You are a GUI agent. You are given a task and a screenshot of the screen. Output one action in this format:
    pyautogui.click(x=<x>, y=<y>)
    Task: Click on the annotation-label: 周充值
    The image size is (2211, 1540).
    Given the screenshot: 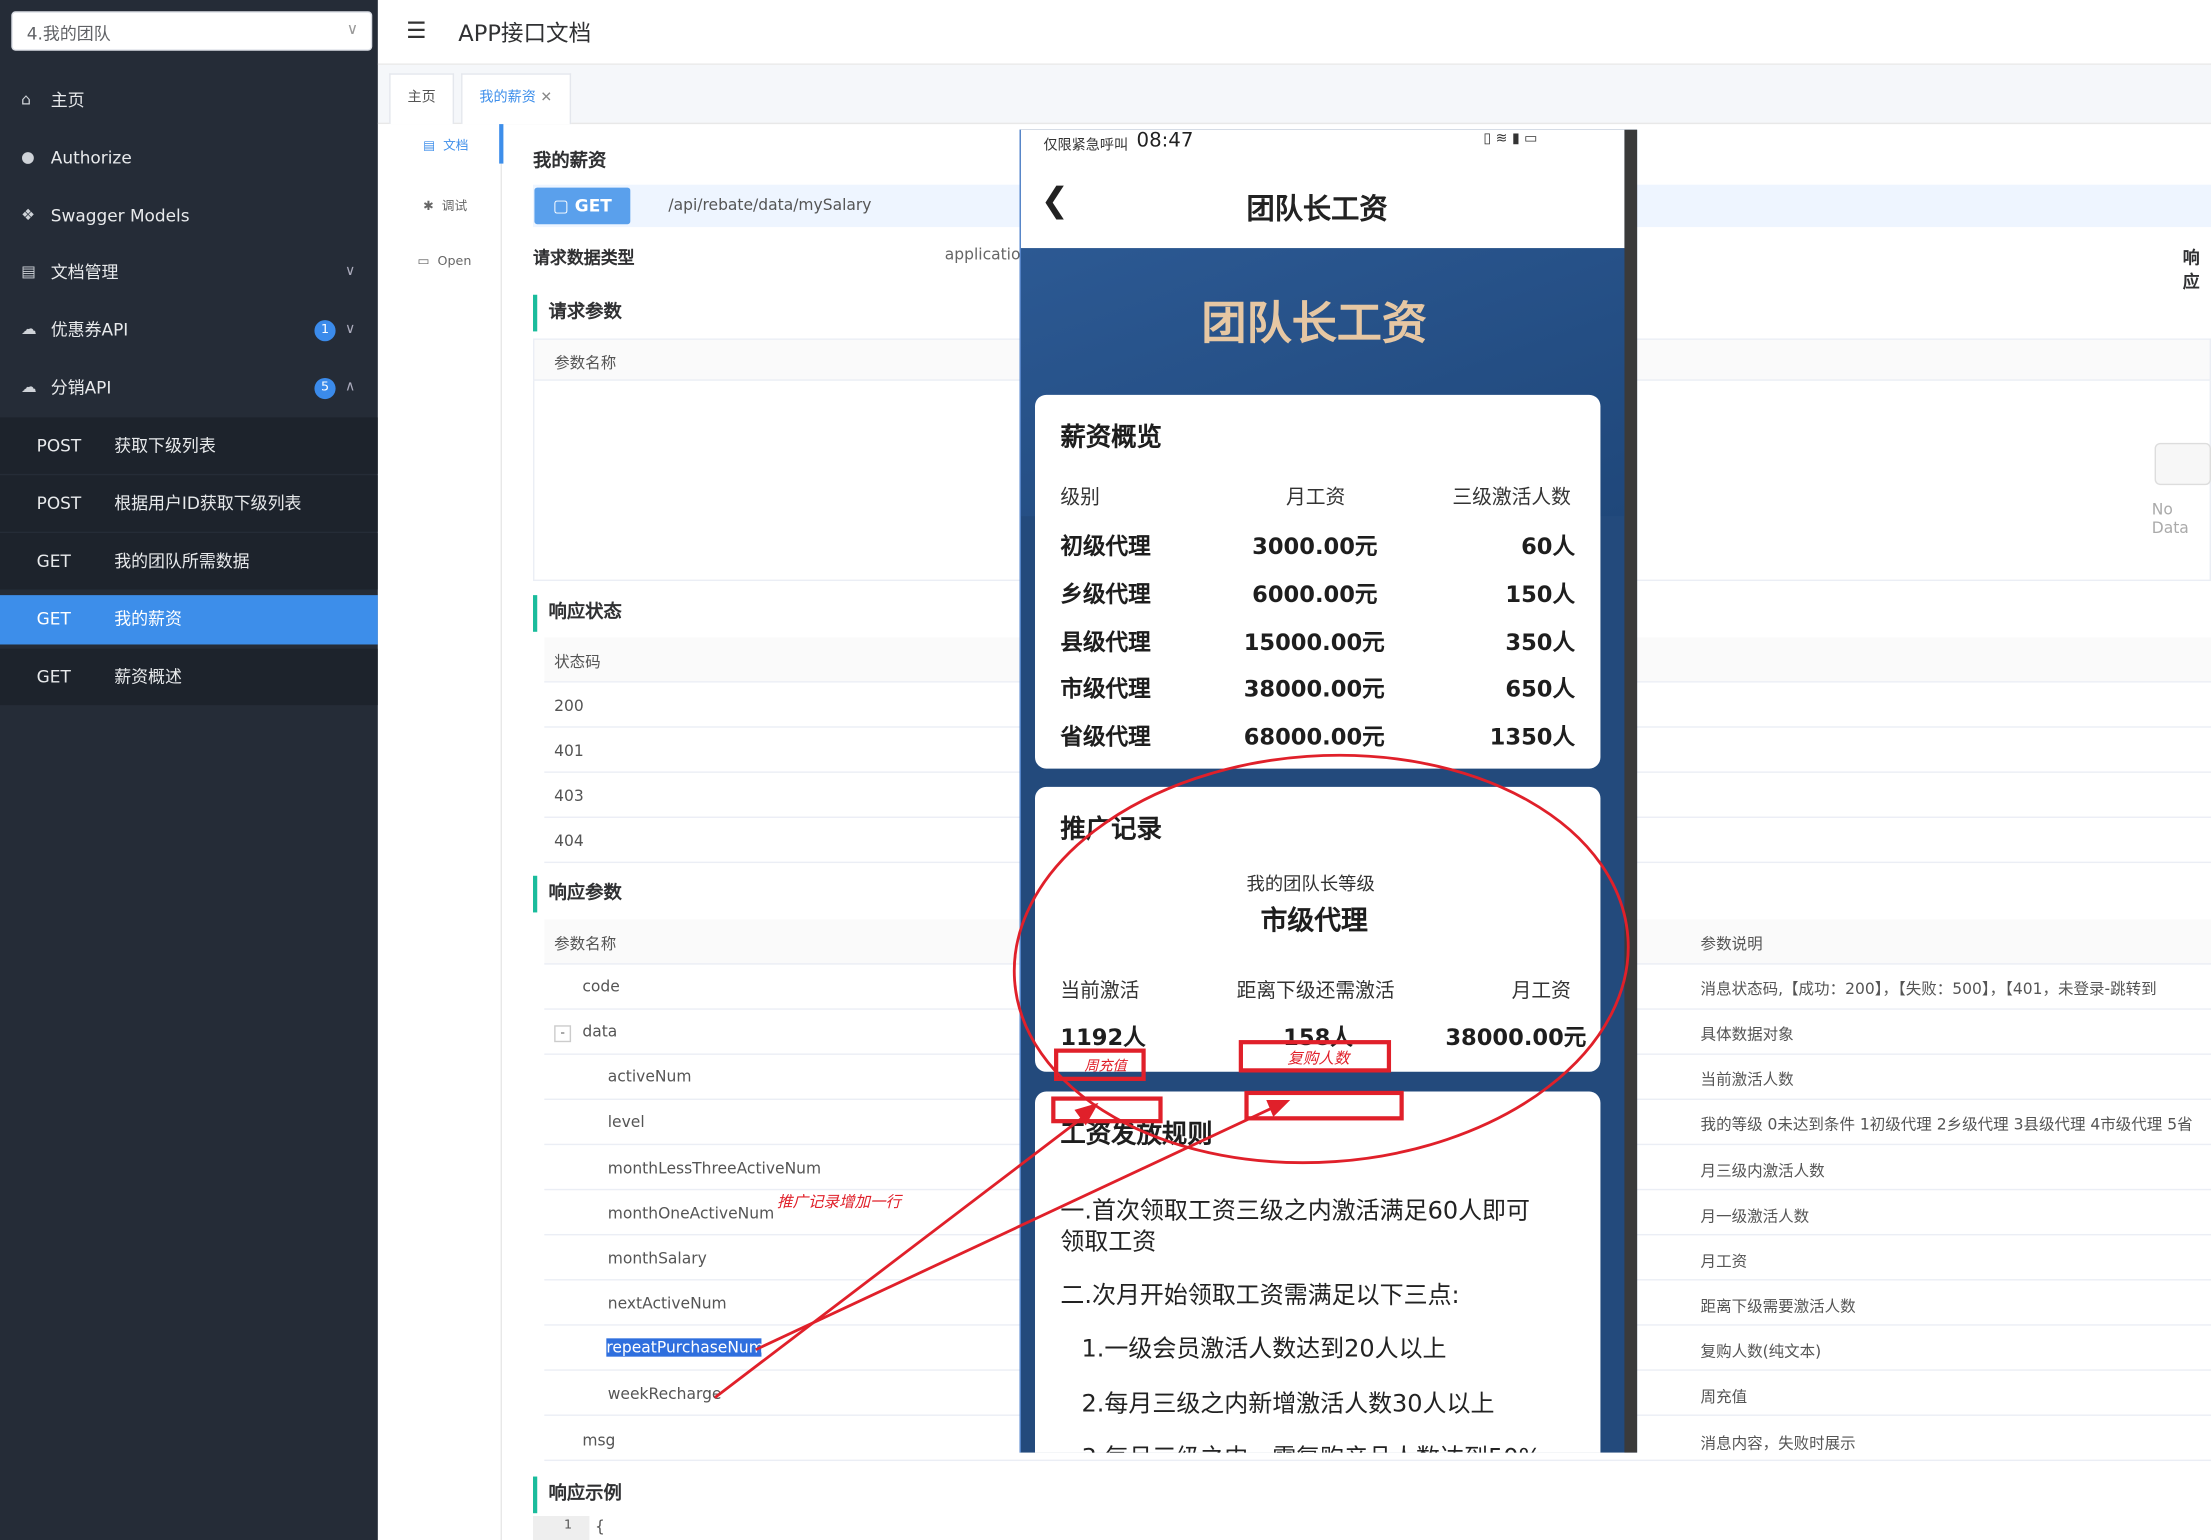 What is the action you would take?
    pyautogui.click(x=1105, y=1067)
    